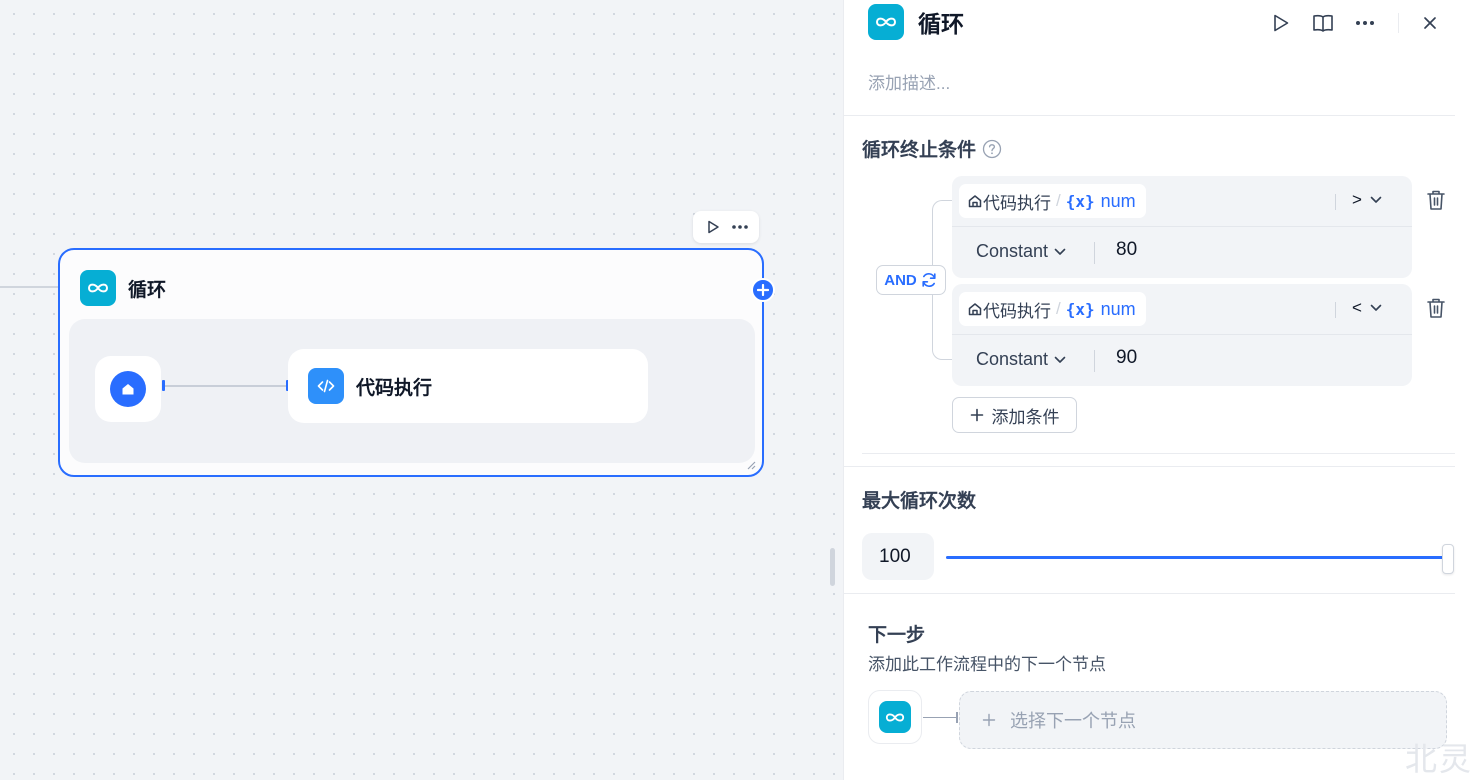  Describe the element at coordinates (1430, 23) in the screenshot. I see `close-icon` at that location.